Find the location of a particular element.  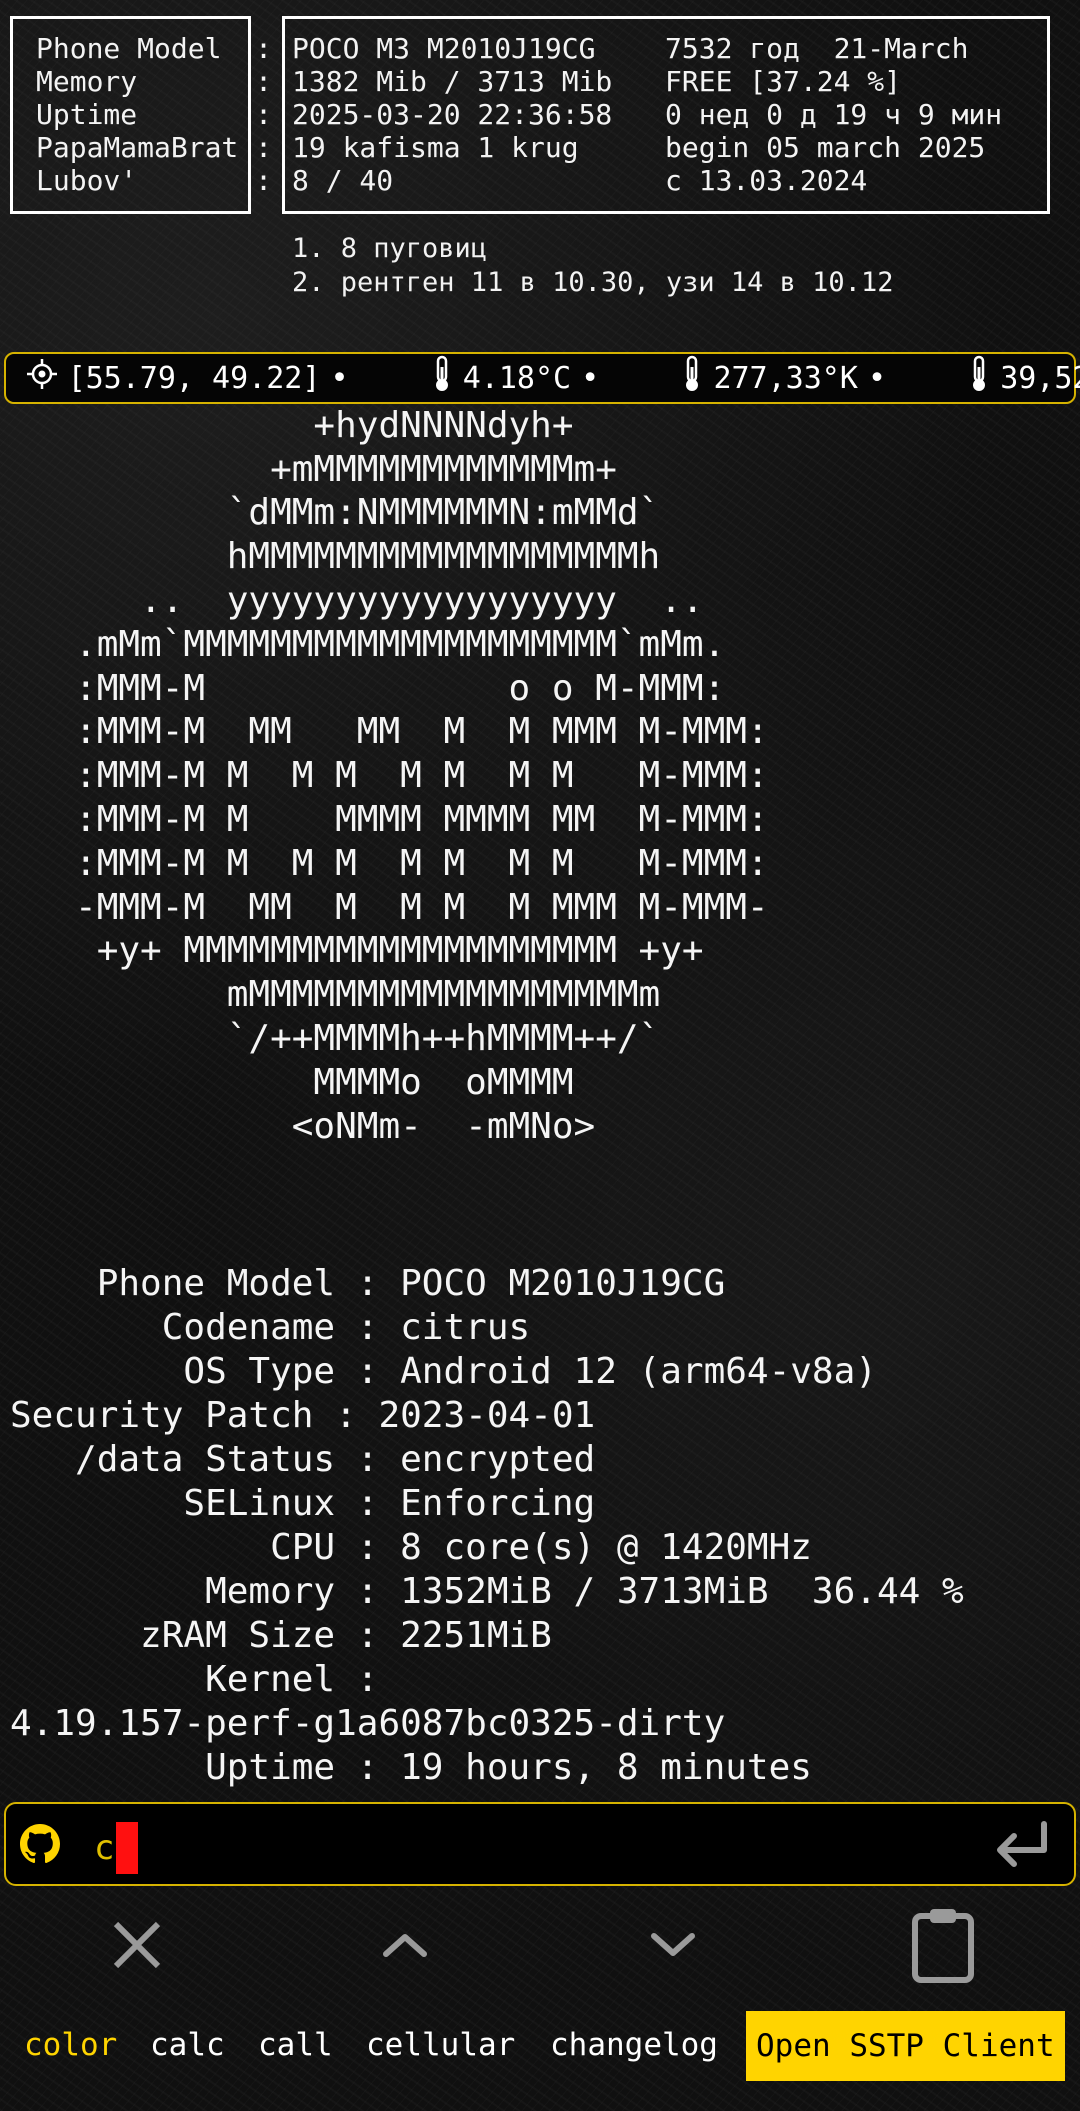

command-input-value: c is located at coordinates (104, 1848).